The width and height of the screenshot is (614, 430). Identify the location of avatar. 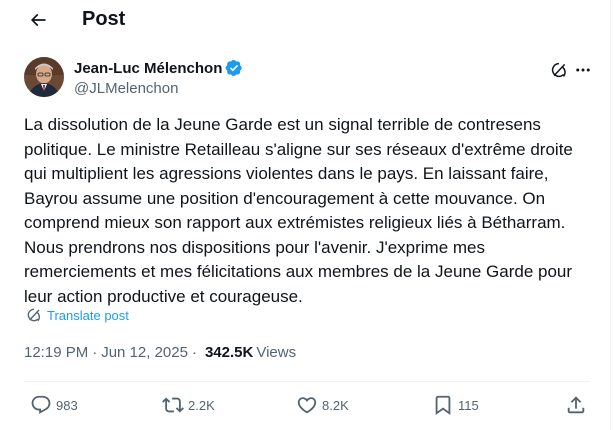
(44, 77).